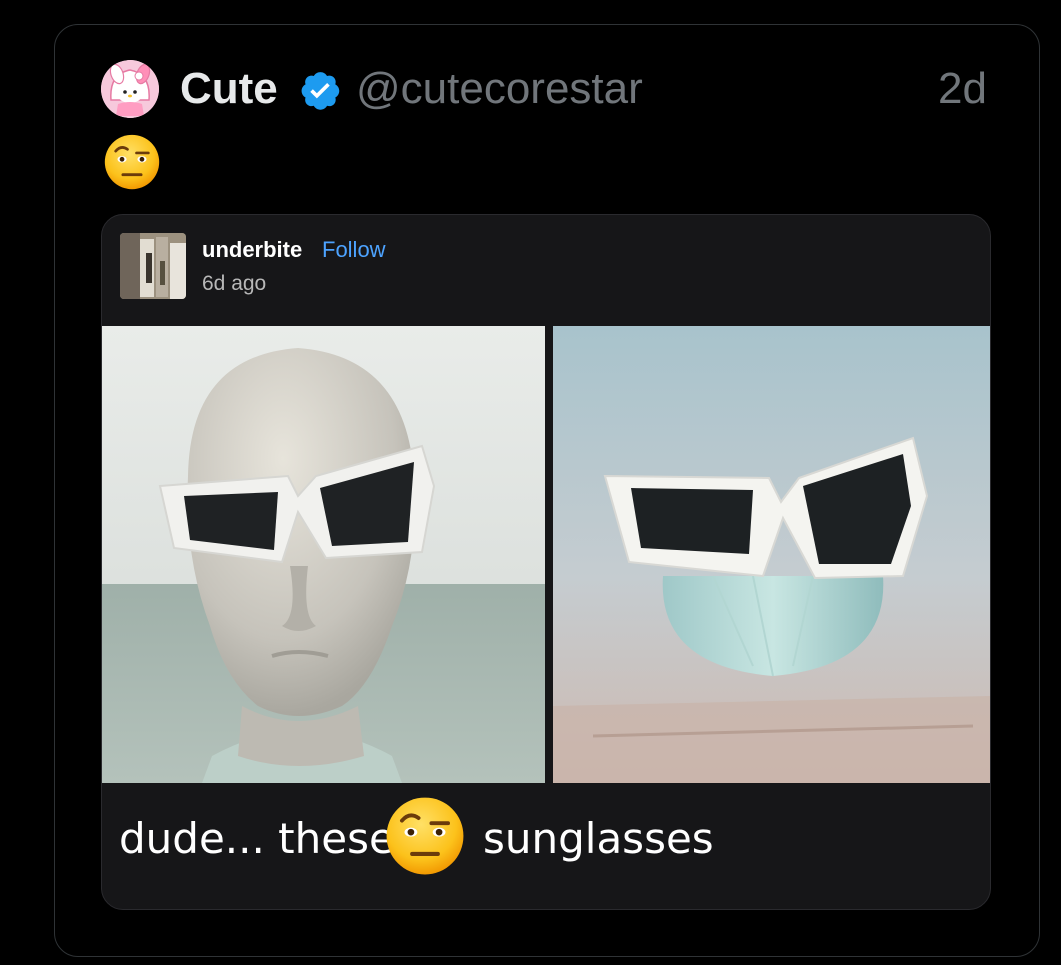  I want to click on quoted-author-avatar, so click(153, 266).